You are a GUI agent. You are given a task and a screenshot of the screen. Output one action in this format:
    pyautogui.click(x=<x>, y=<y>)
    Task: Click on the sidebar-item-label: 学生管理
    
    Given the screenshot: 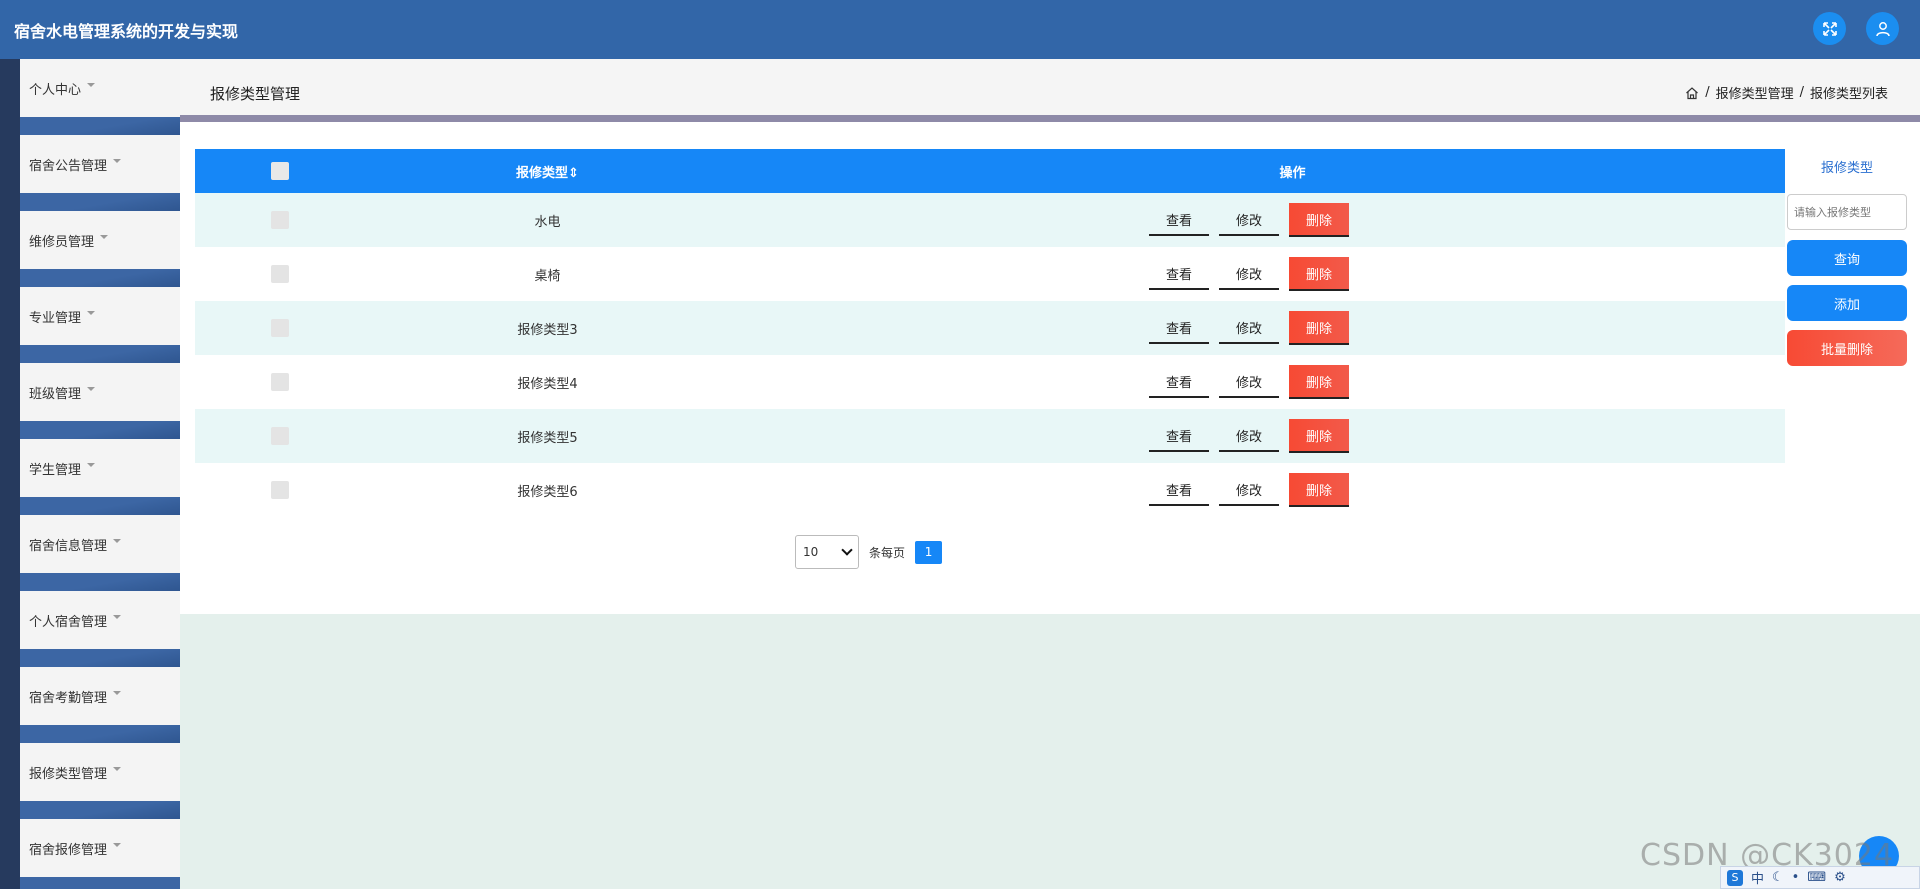 What is the action you would take?
    pyautogui.click(x=55, y=470)
    